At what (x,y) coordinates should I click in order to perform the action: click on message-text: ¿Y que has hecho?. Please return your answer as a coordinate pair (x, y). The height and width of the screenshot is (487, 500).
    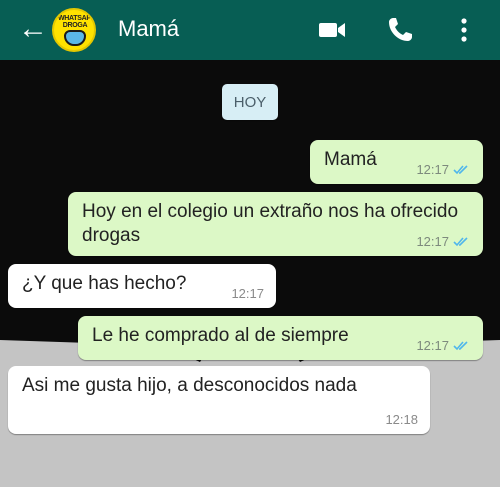
    Looking at the image, I should click on (104, 283).